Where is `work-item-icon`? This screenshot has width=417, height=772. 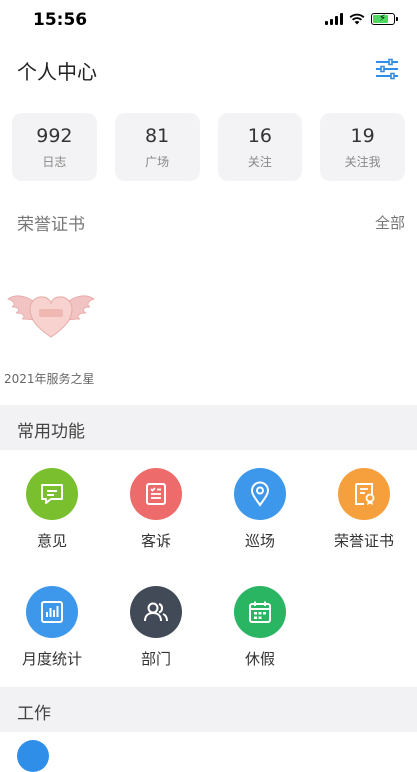 work-item-icon is located at coordinates (33, 756).